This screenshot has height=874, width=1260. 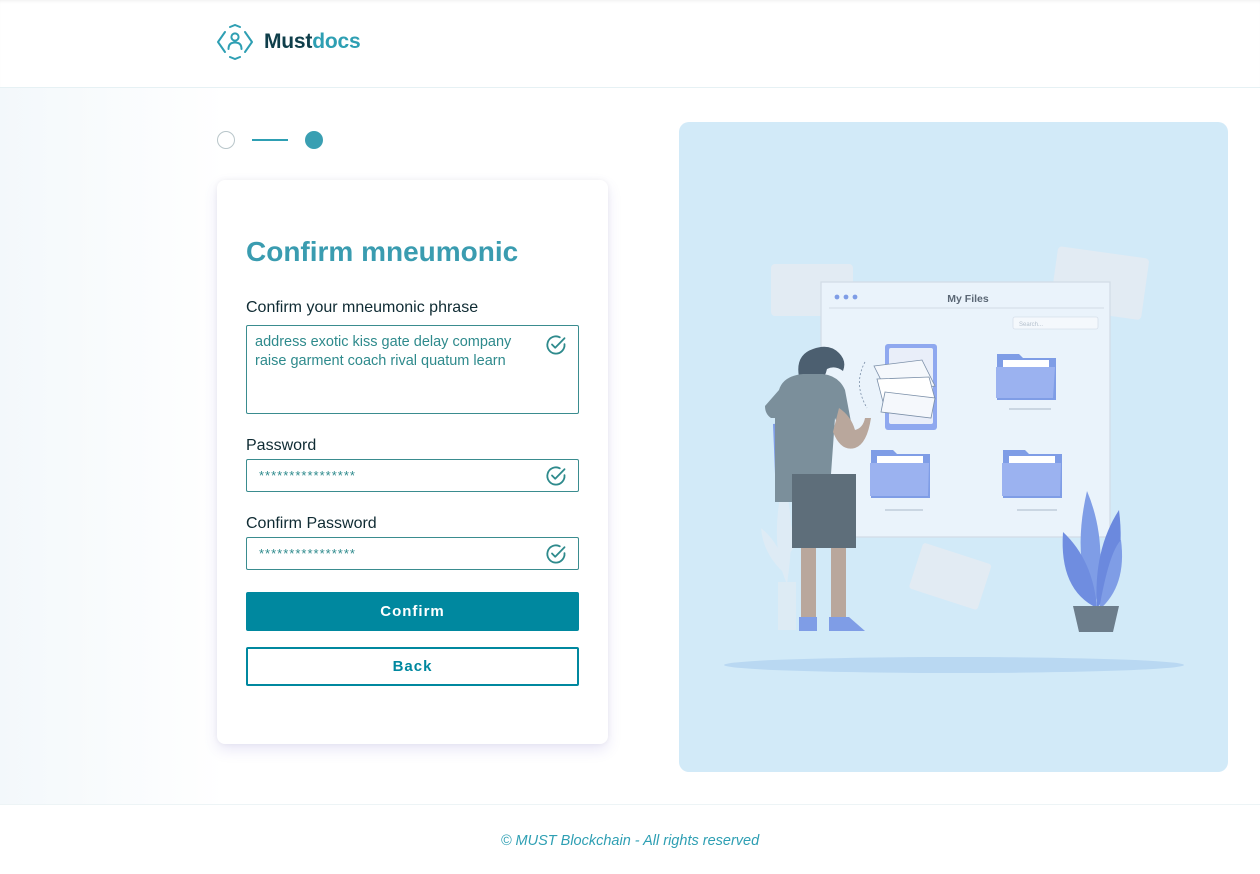 I want to click on step-connector, so click(x=270, y=140).